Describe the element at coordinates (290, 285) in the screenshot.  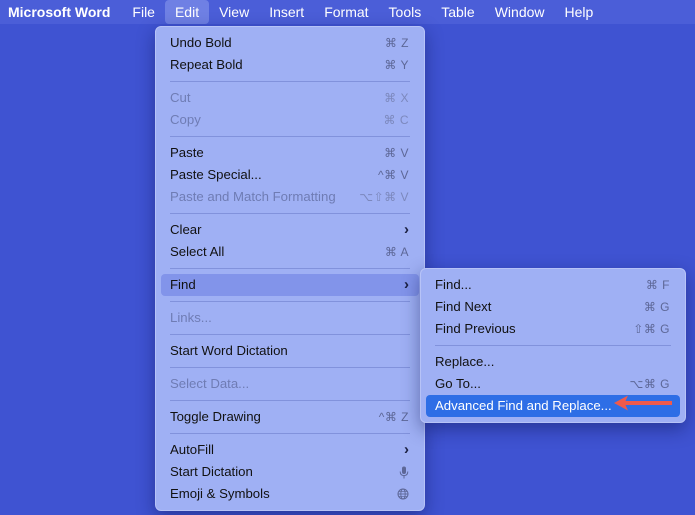
I see `menu-item-find: Find ›` at that location.